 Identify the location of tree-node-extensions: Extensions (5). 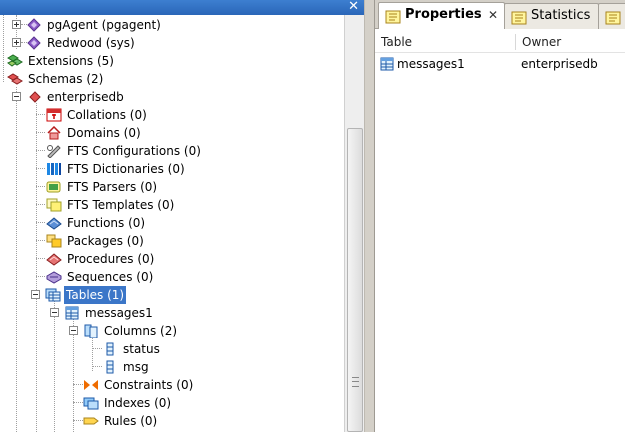
(170, 61).